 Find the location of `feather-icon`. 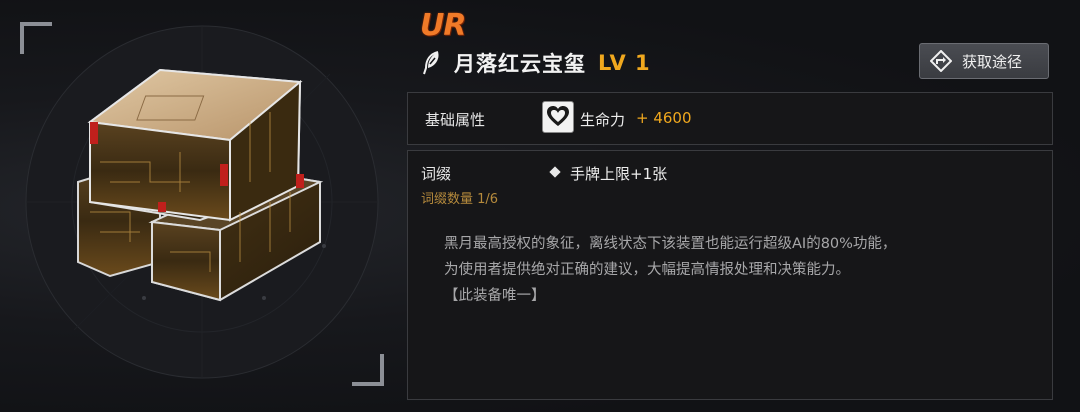

feather-icon is located at coordinates (431, 63).